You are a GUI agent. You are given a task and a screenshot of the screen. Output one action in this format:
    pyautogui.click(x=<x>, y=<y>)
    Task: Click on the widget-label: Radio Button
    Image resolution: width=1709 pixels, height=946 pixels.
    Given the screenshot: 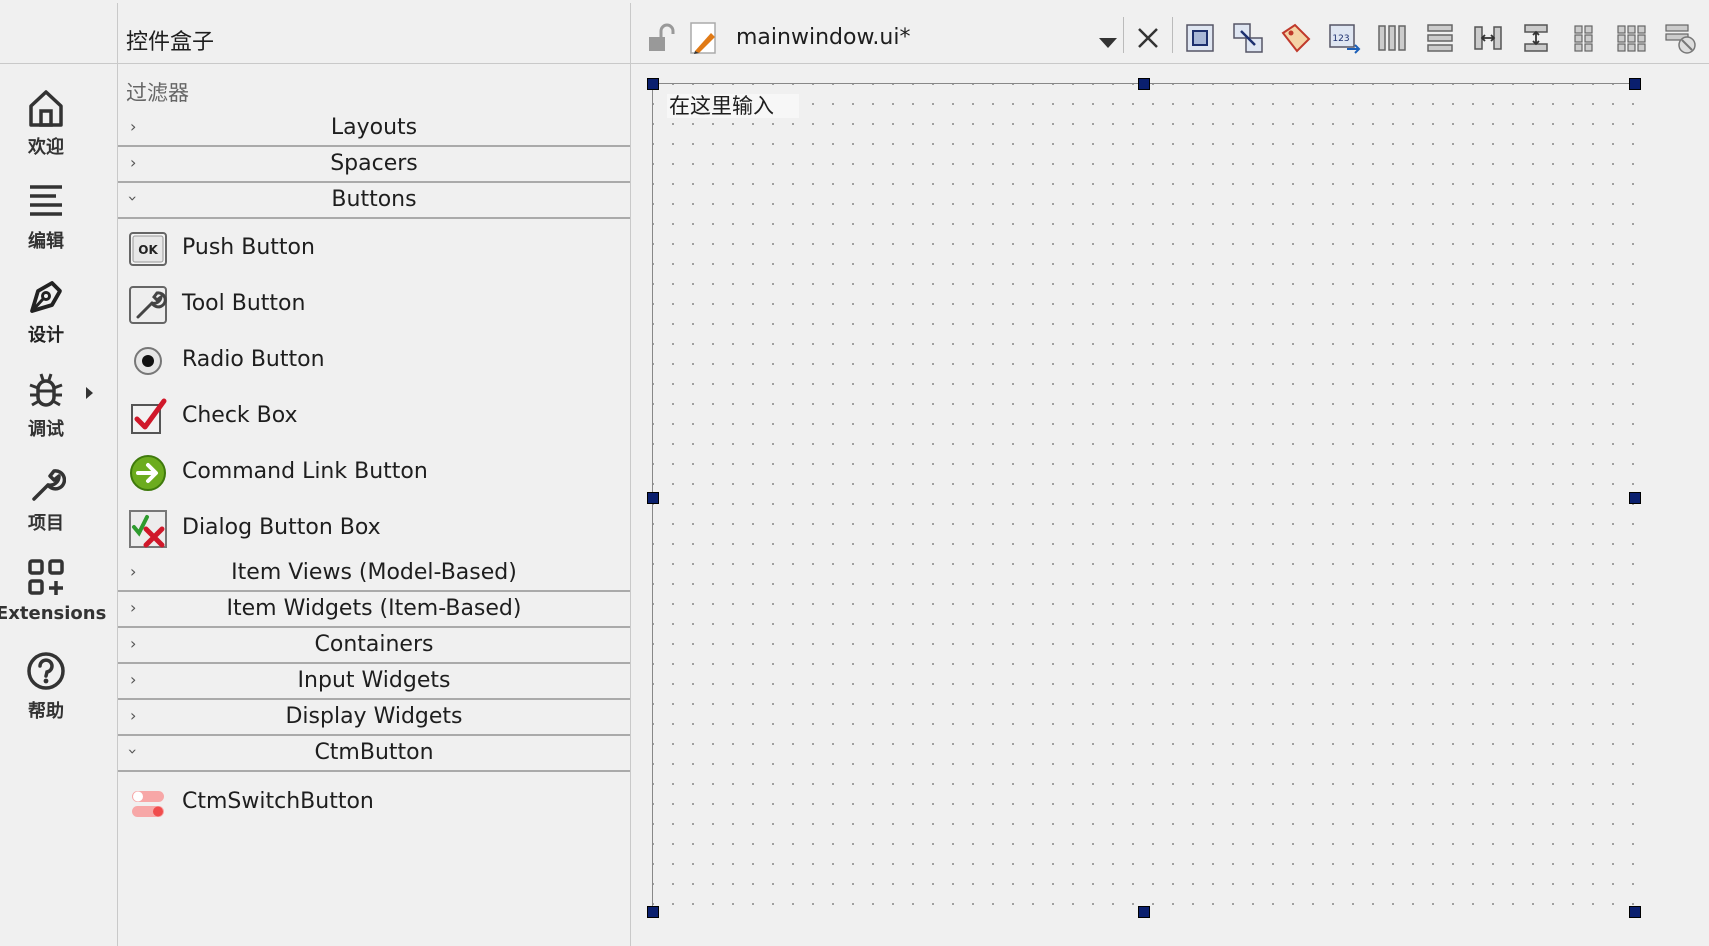 What is the action you would take?
    pyautogui.click(x=253, y=359)
    